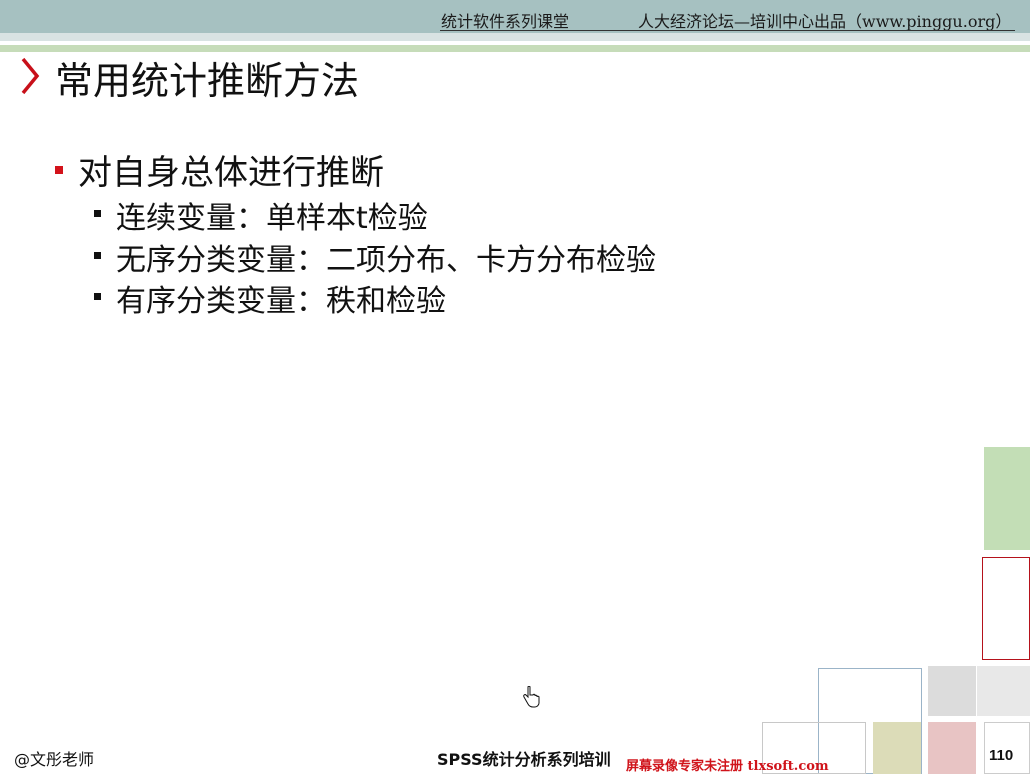 Image resolution: width=1030 pixels, height=774 pixels. What do you see at coordinates (524, 759) in the screenshot?
I see `footer-series: SPSS统计分析系列培训` at bounding box center [524, 759].